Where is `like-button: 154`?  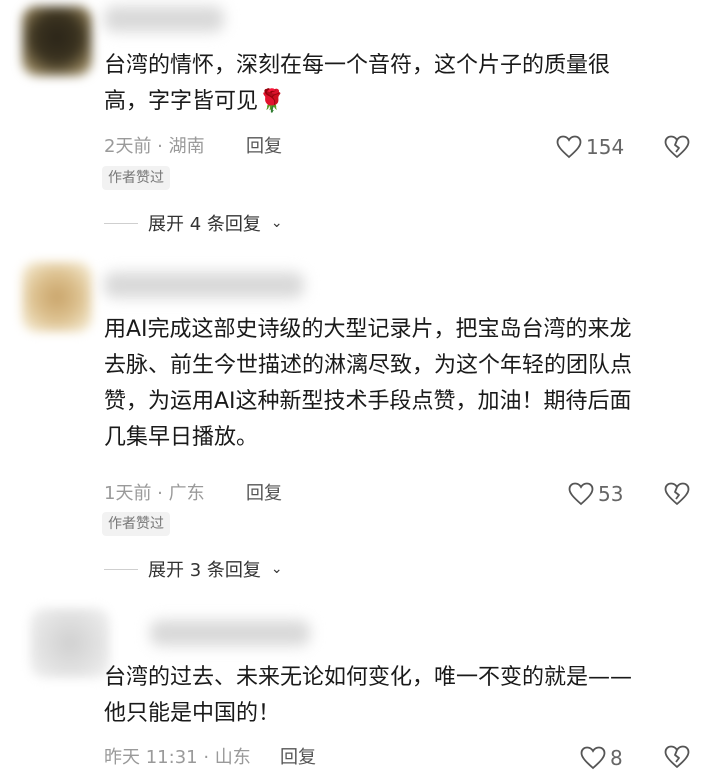
like-button: 154 is located at coordinates (590, 147).